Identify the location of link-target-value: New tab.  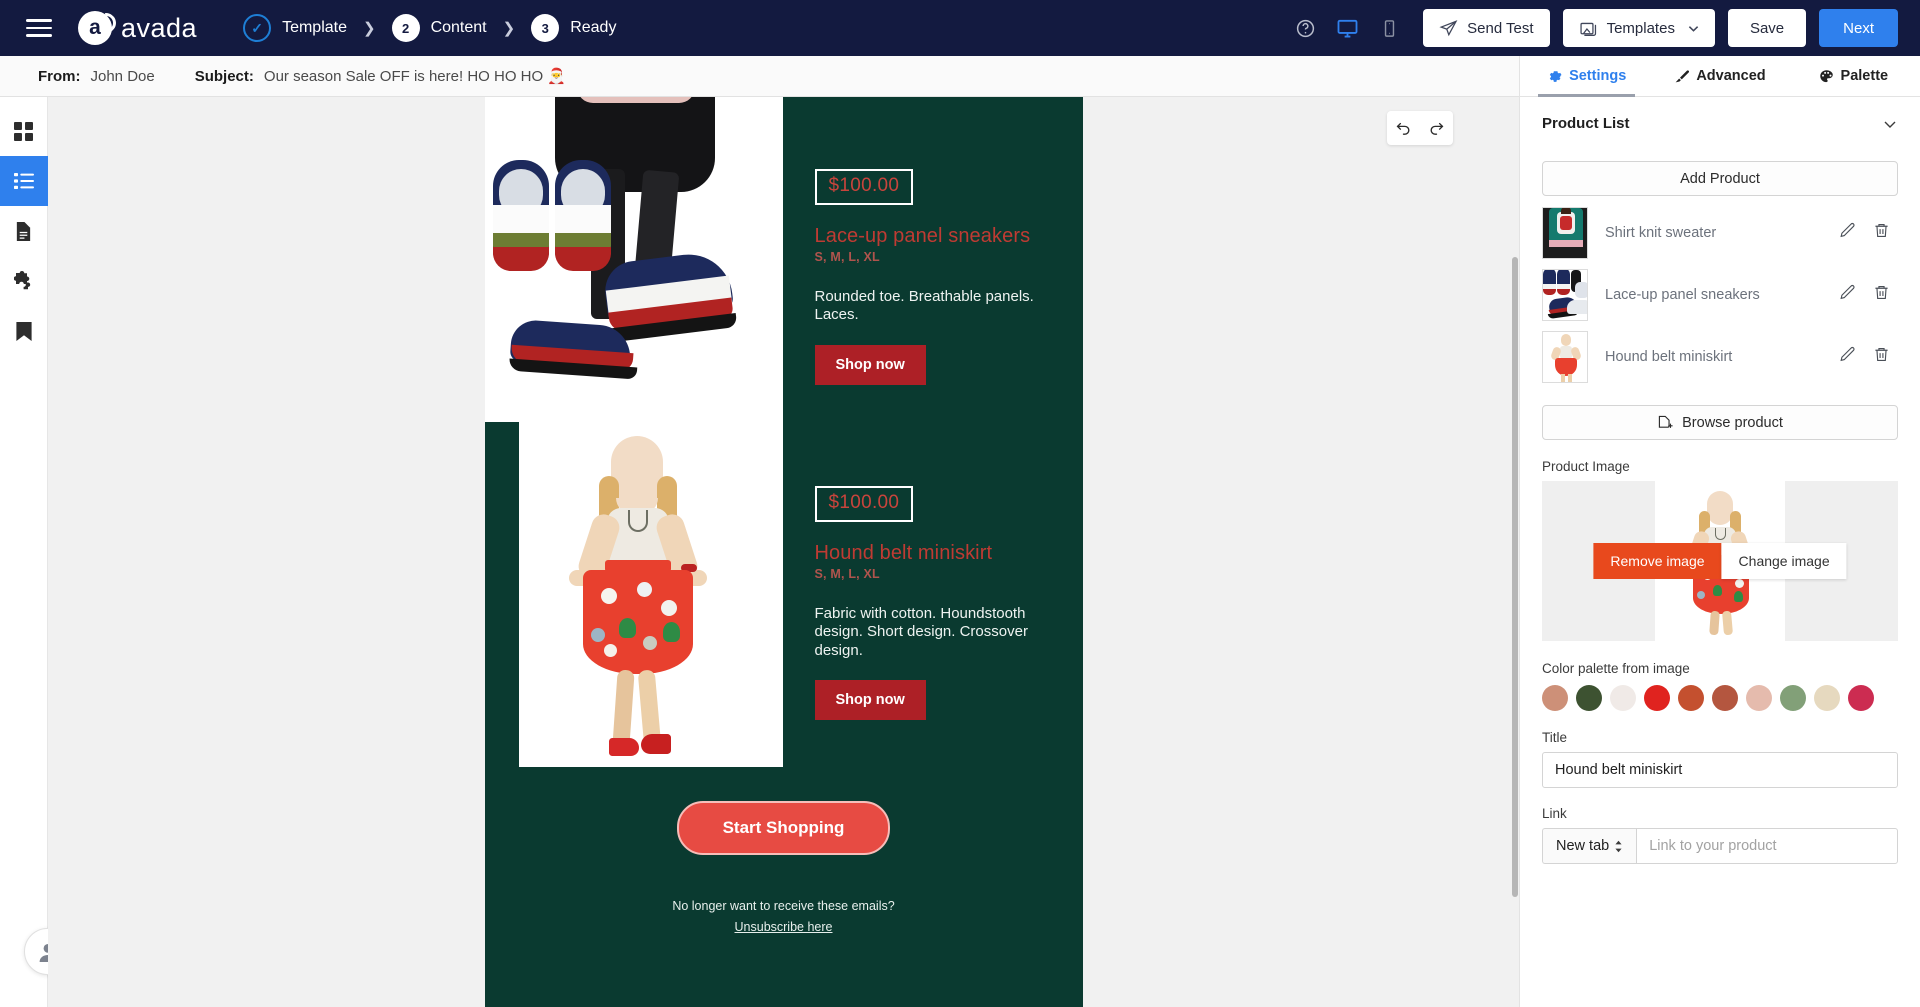
(1583, 846).